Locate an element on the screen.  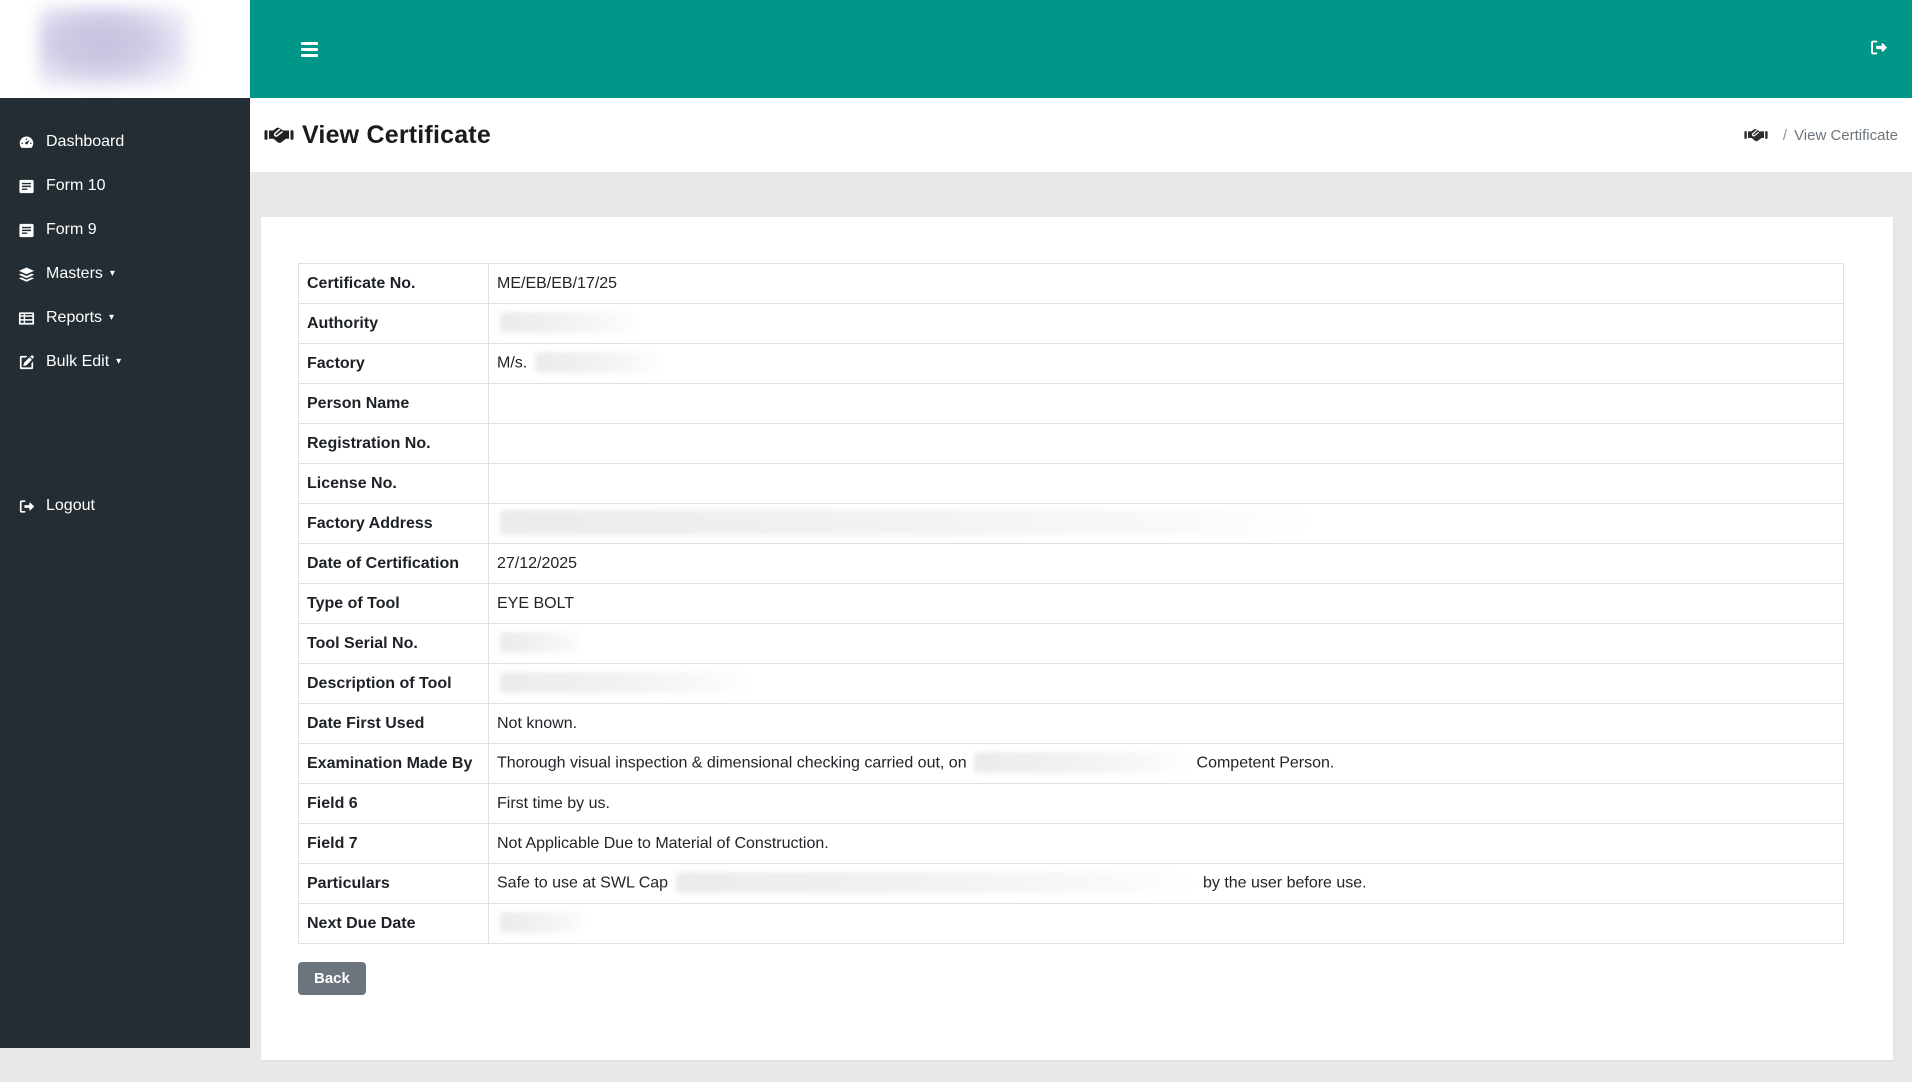
field-label: Factory Address is located at coordinates (393, 523).